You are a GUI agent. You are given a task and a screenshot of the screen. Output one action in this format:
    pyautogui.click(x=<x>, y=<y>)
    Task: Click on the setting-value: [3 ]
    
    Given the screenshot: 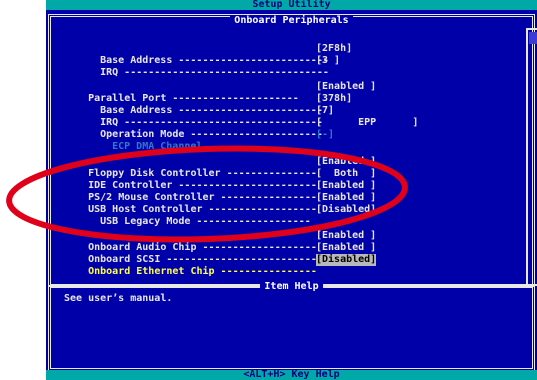 What is the action you would take?
    pyautogui.click(x=328, y=61)
    